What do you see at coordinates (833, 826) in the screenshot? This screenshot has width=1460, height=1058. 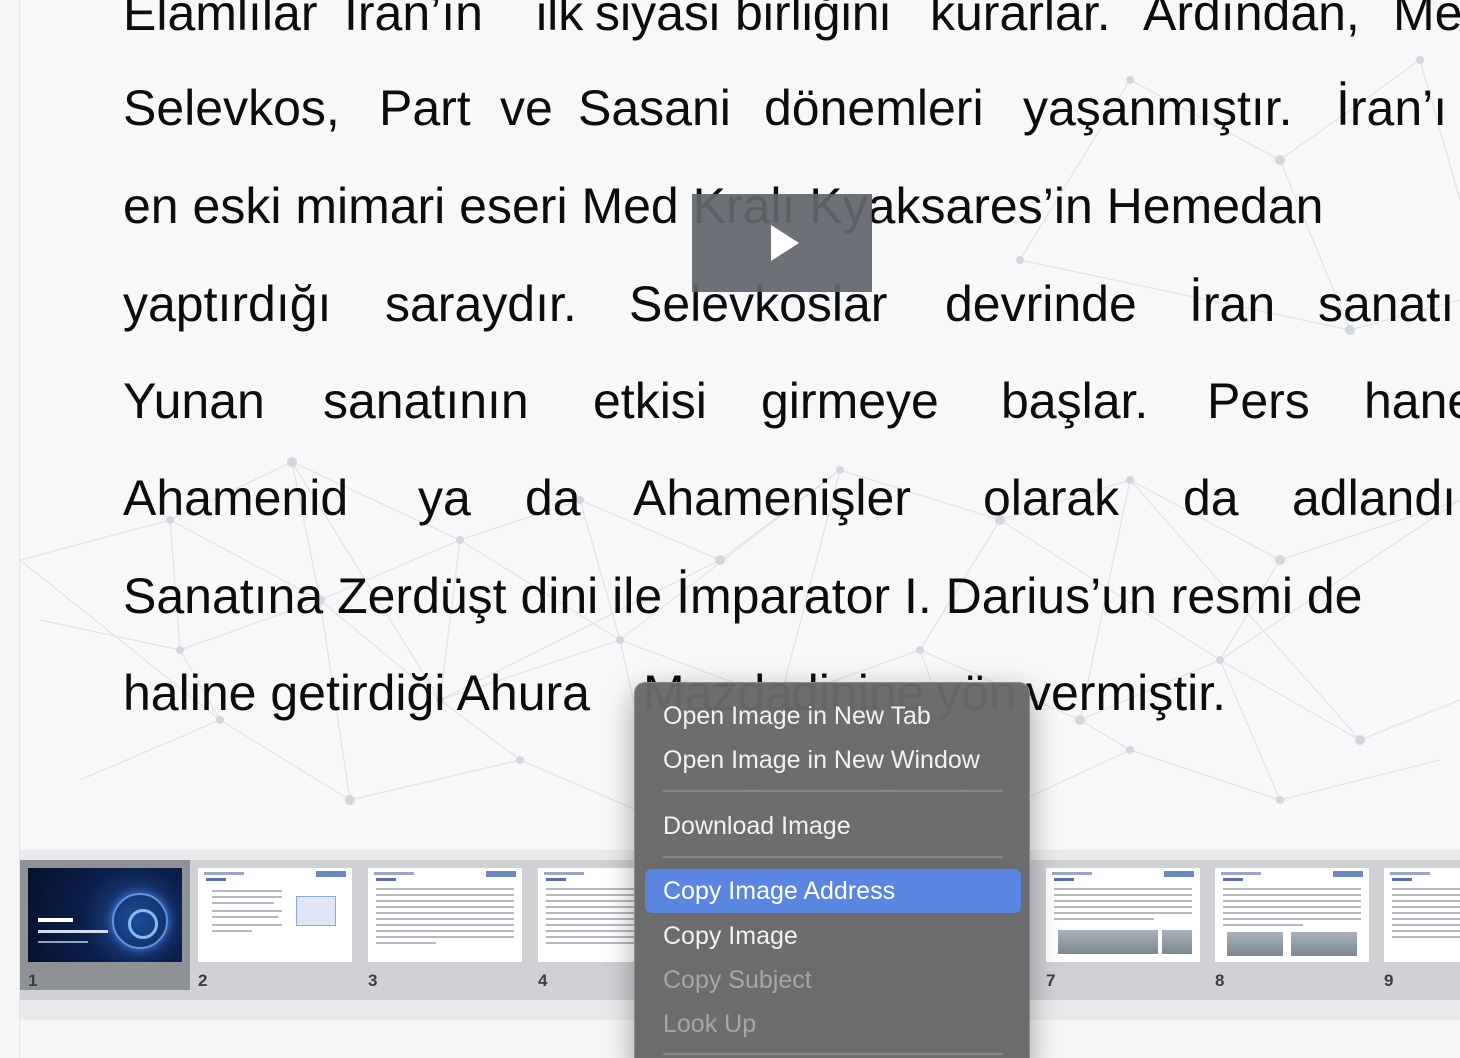 I see `menu-item-download-image: Download Image` at bounding box center [833, 826].